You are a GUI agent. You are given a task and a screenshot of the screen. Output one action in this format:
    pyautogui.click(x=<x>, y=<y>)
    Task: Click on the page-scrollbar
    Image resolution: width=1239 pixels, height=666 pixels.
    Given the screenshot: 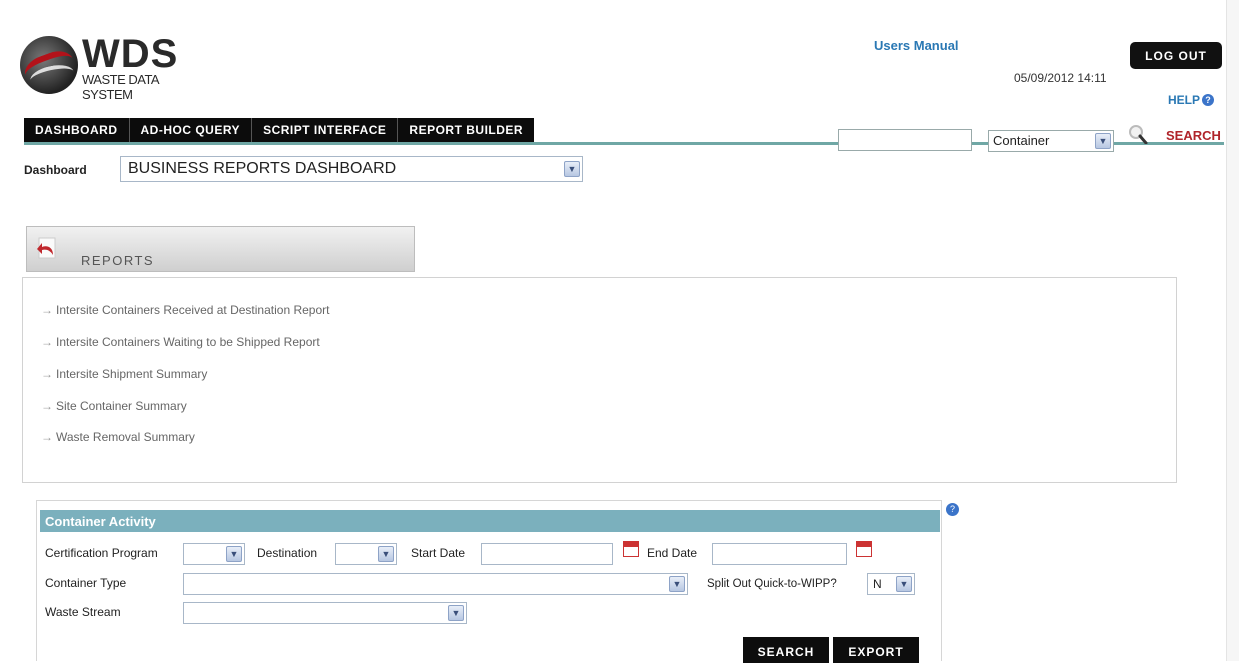 What is the action you would take?
    pyautogui.click(x=1232, y=330)
    